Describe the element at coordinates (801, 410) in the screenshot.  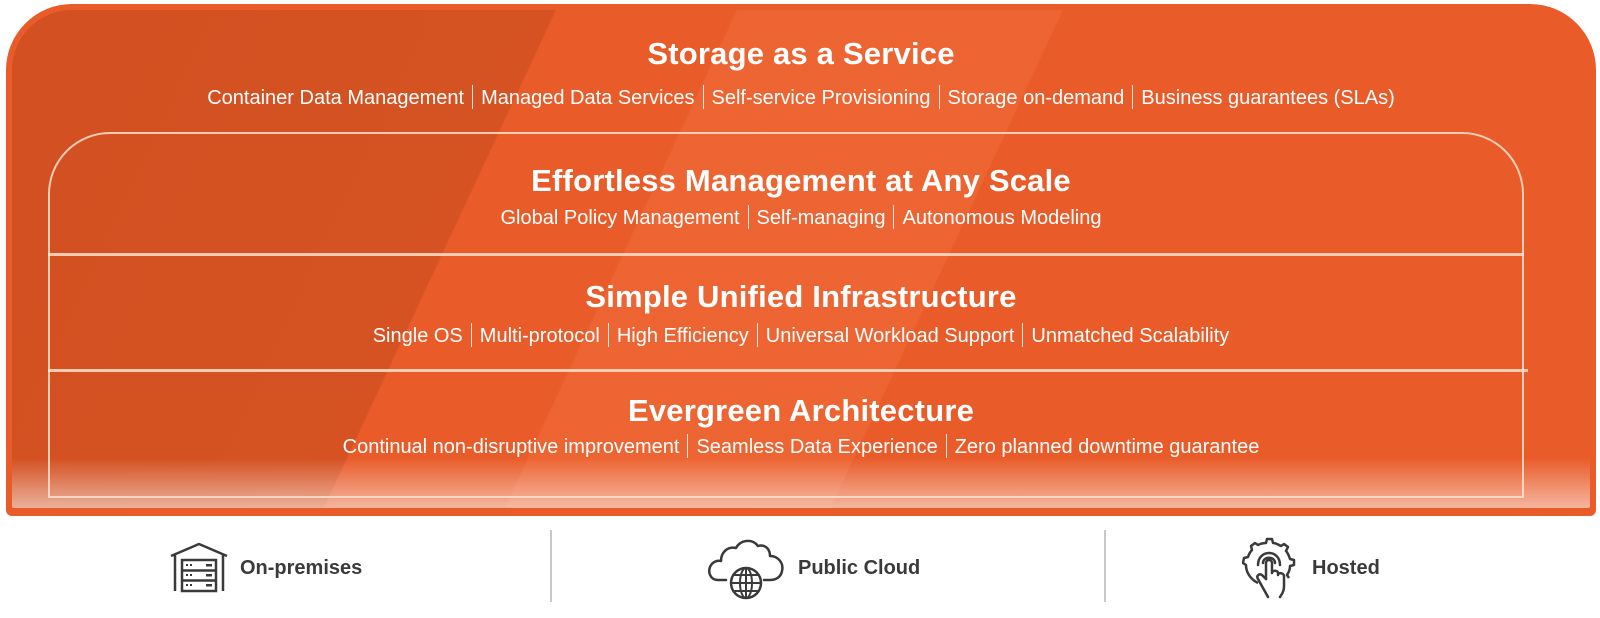
I see `layer-title-evergreen-architecture: Evergreen Architecture` at that location.